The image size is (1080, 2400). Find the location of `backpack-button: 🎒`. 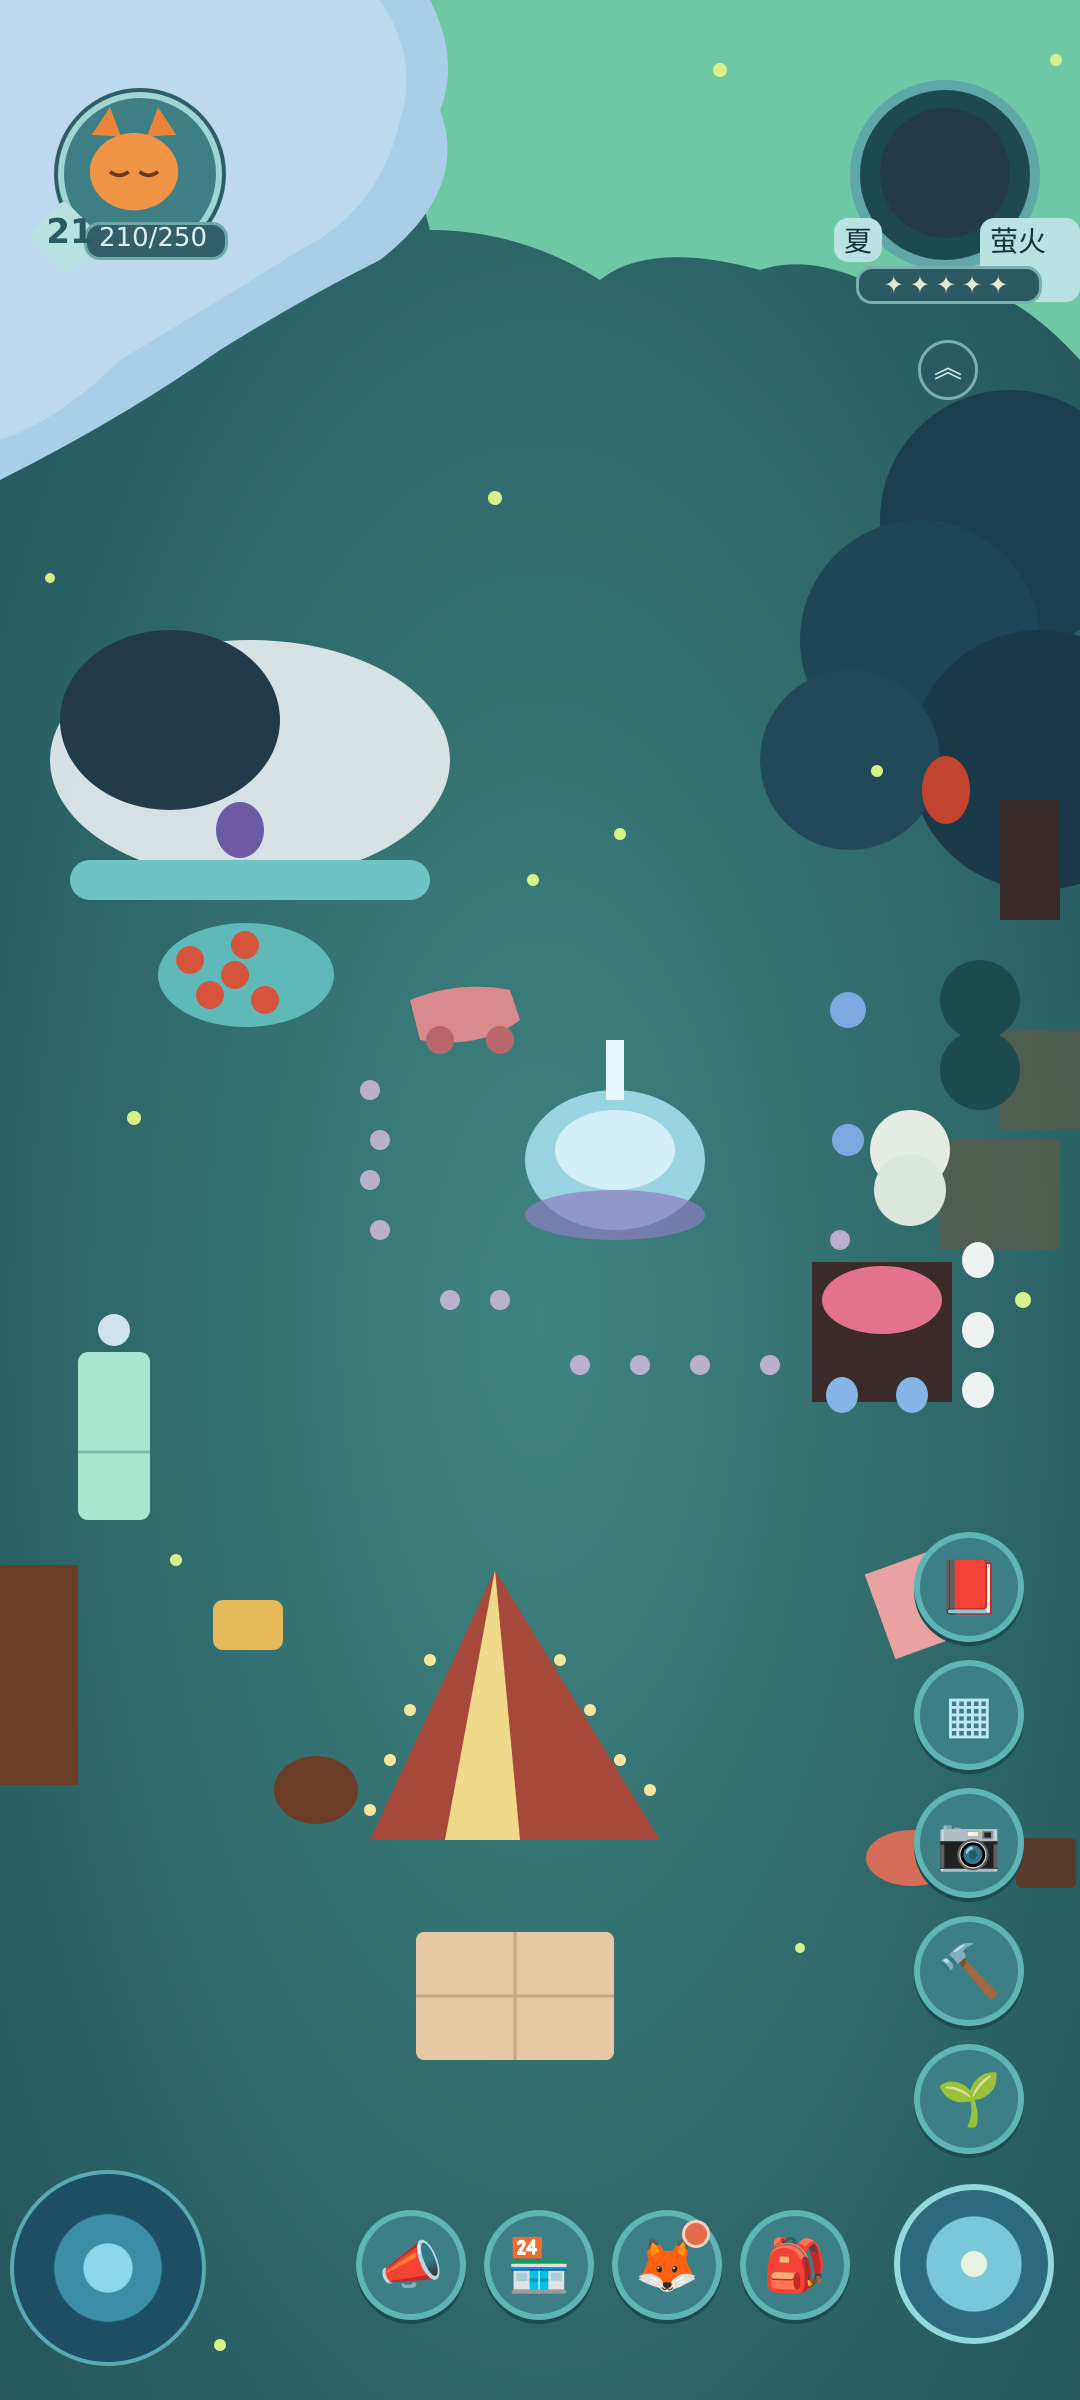

backpack-button: 🎒 is located at coordinates (795, 2265).